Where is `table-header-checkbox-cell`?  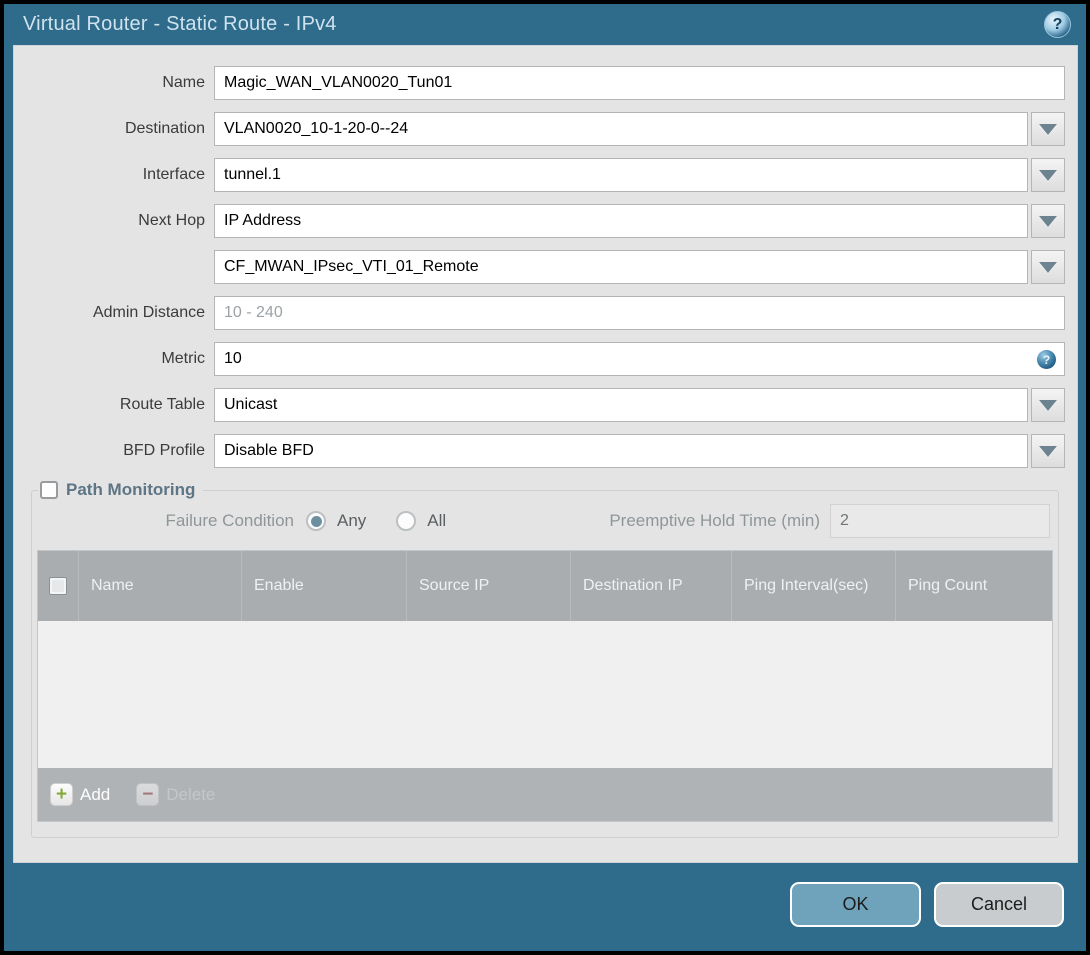 table-header-checkbox-cell is located at coordinates (58, 586).